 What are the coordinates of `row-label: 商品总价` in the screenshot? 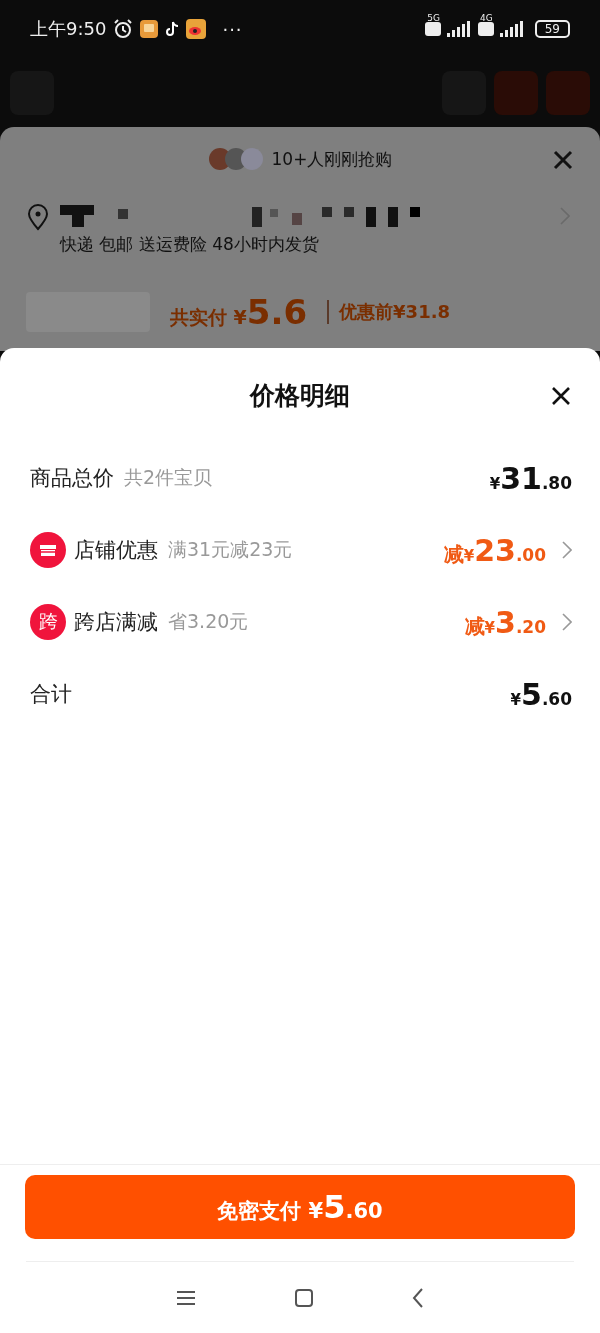 It's located at (72, 478).